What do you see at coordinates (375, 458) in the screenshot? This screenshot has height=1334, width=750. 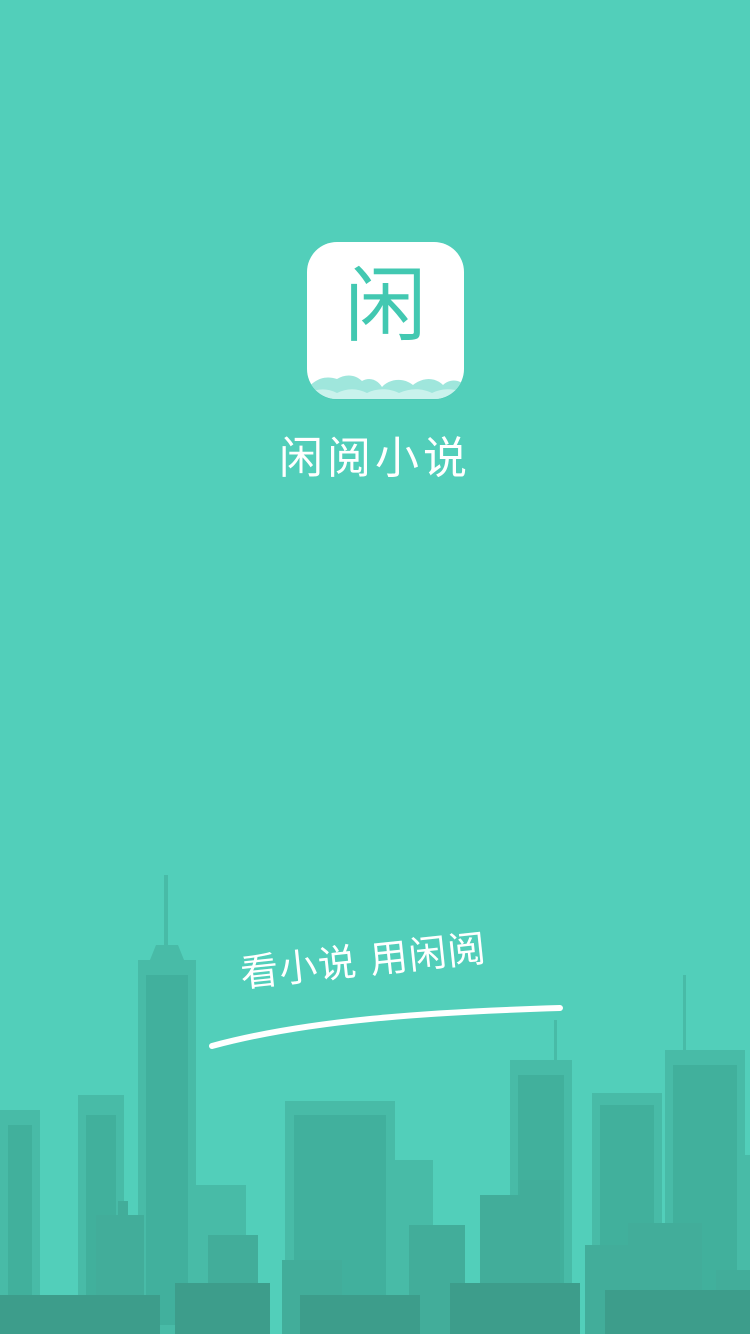 I see `app-title: 闲阅小说` at bounding box center [375, 458].